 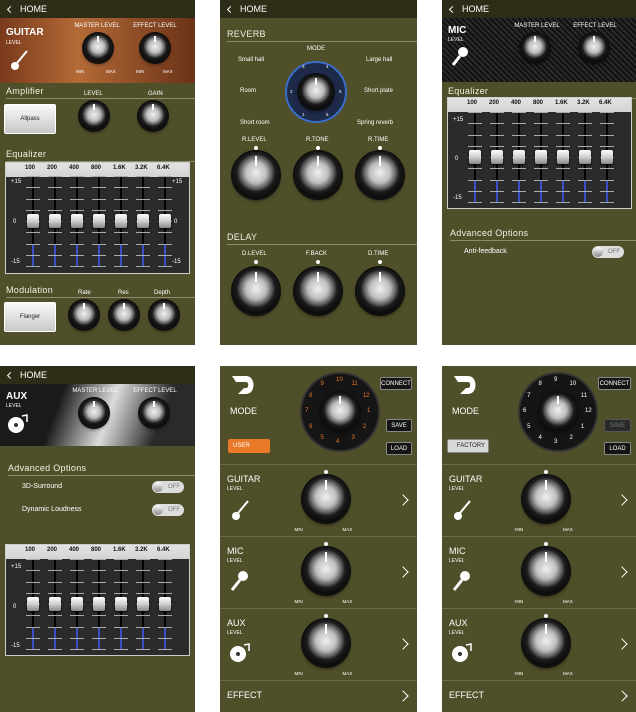 I want to click on r-tone-knob, so click(x=318, y=175).